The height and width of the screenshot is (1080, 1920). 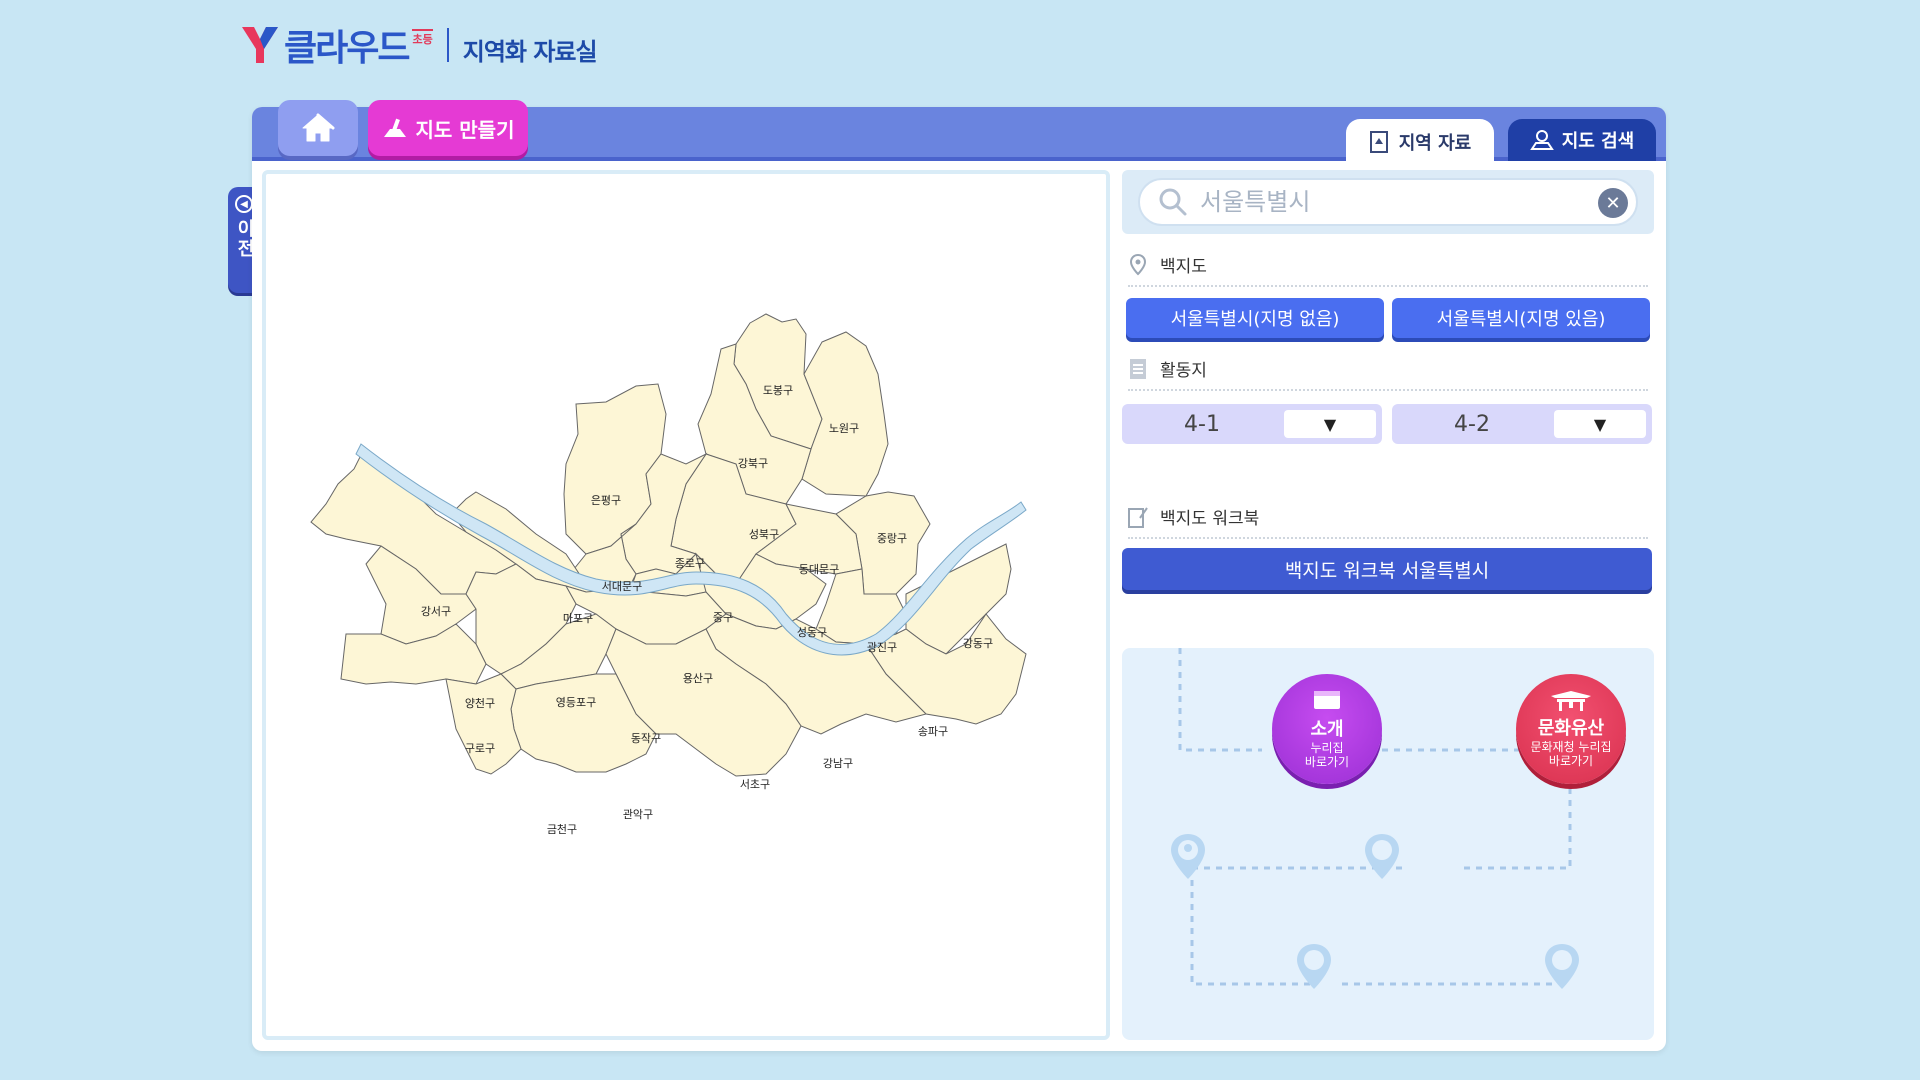 I want to click on logo-divider, so click(x=447, y=45).